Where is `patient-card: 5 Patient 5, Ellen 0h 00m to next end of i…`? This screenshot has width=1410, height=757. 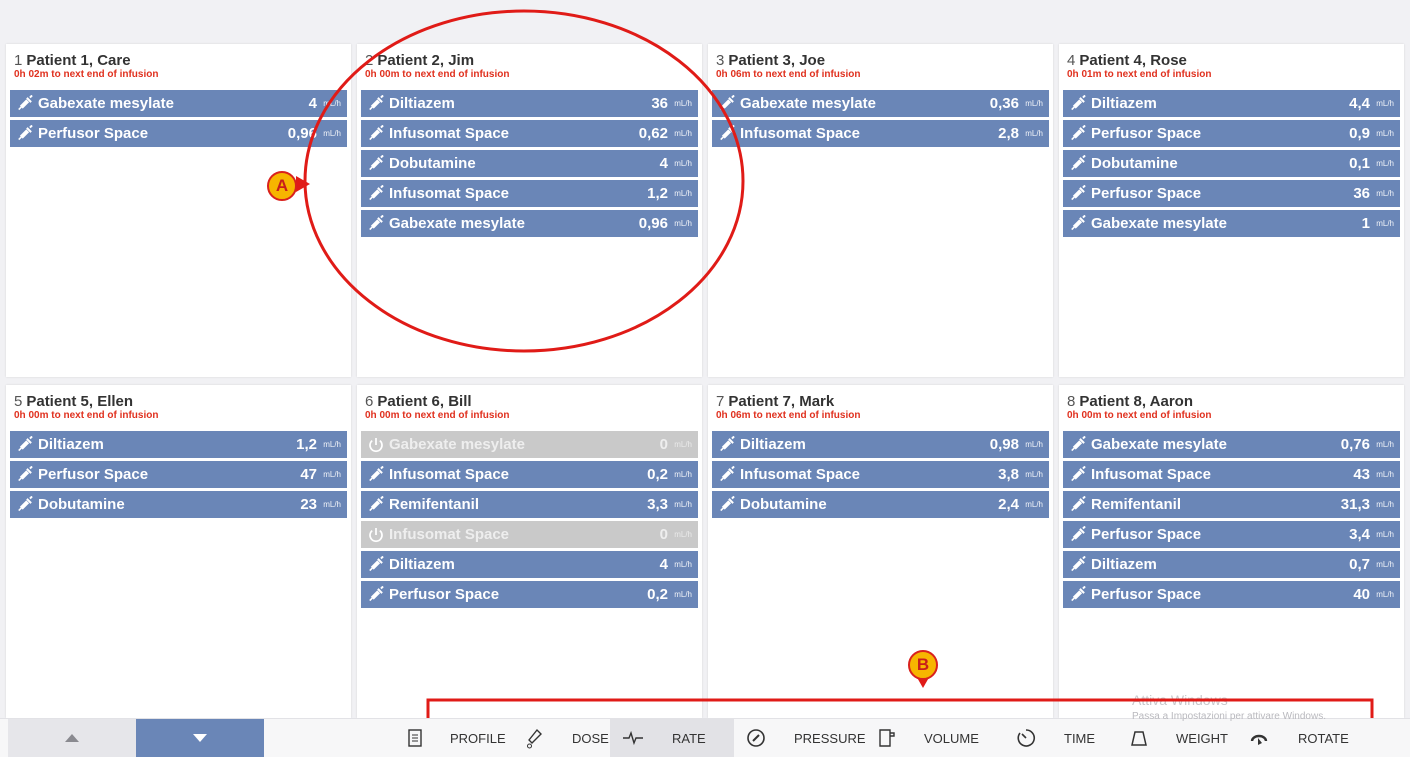
patient-card: 5 Patient 5, Ellen 0h 00m to next end of i… is located at coordinates (178, 551).